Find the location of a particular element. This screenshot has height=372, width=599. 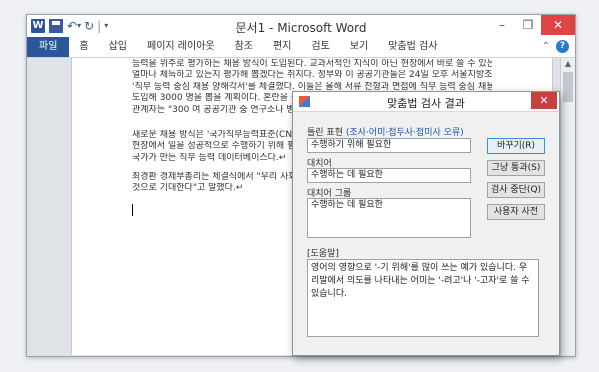

help-label: [도움말] is located at coordinates (323, 254).